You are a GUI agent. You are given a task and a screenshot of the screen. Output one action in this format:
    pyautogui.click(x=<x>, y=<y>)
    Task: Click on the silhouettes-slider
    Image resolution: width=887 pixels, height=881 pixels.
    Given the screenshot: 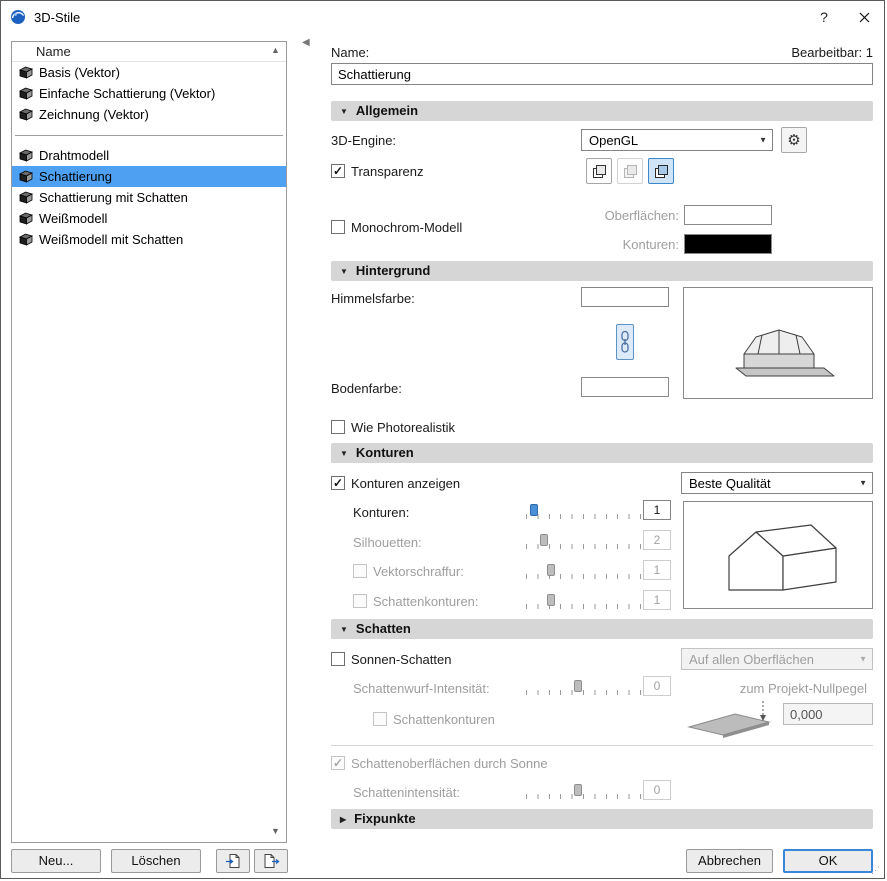 What is the action you would take?
    pyautogui.click(x=583, y=542)
    